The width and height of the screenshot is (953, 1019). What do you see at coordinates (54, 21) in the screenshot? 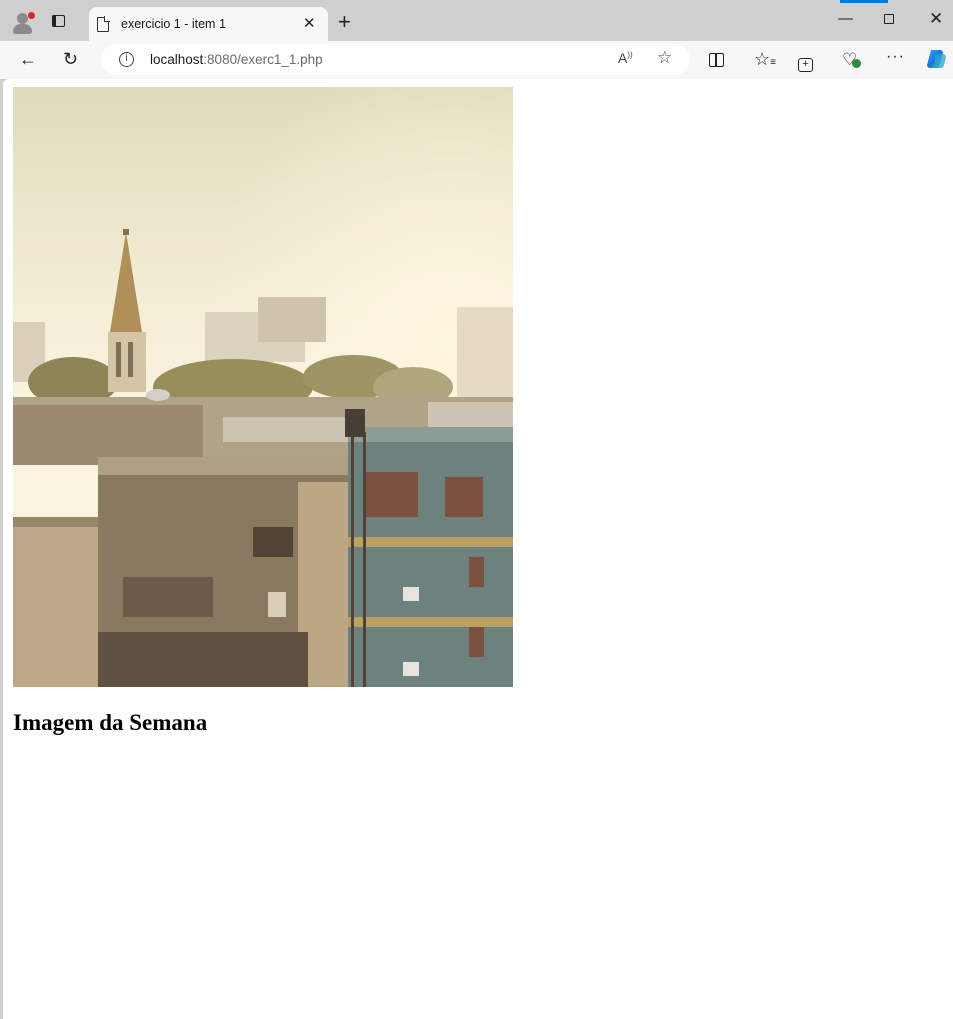
I see `tab-actions-bar` at bounding box center [54, 21].